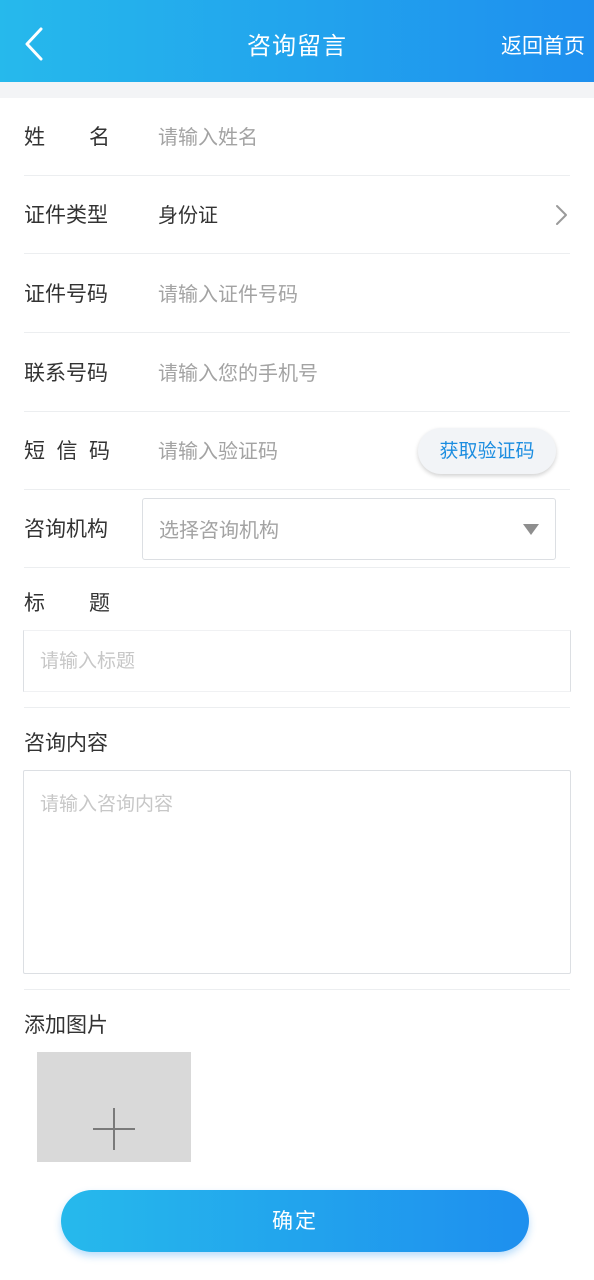  I want to click on sms-row: 短 信 码 请输入验证码 获取验证码, so click(297, 451).